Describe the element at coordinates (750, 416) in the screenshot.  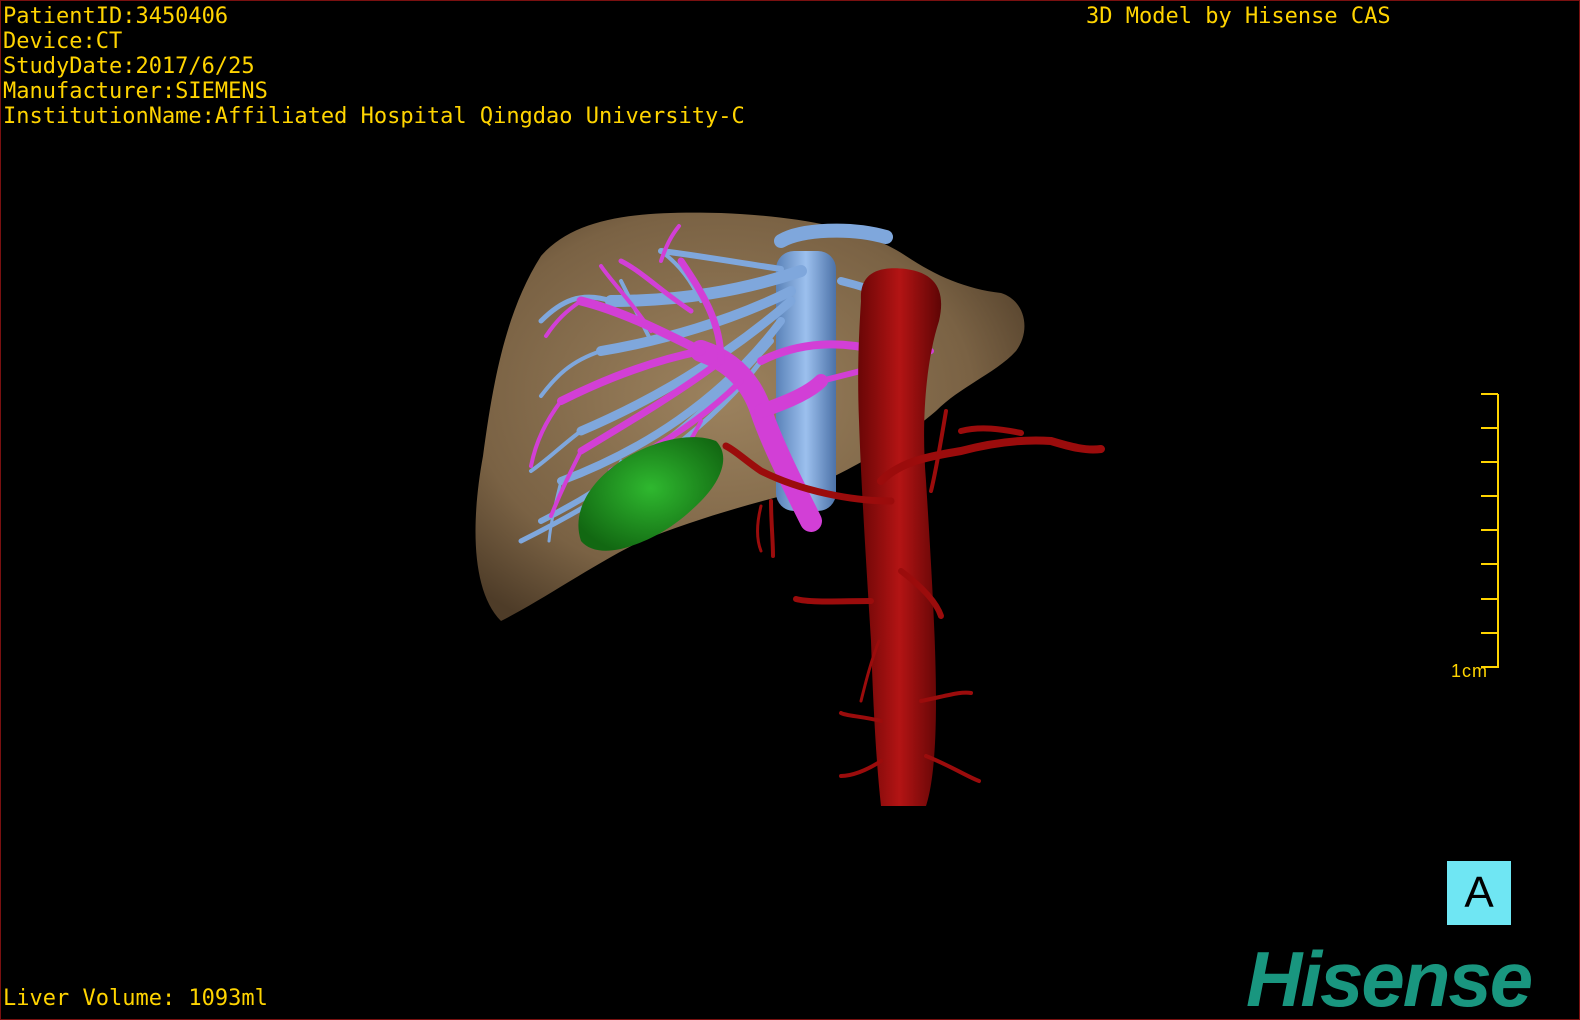
I see `liver-model` at that location.